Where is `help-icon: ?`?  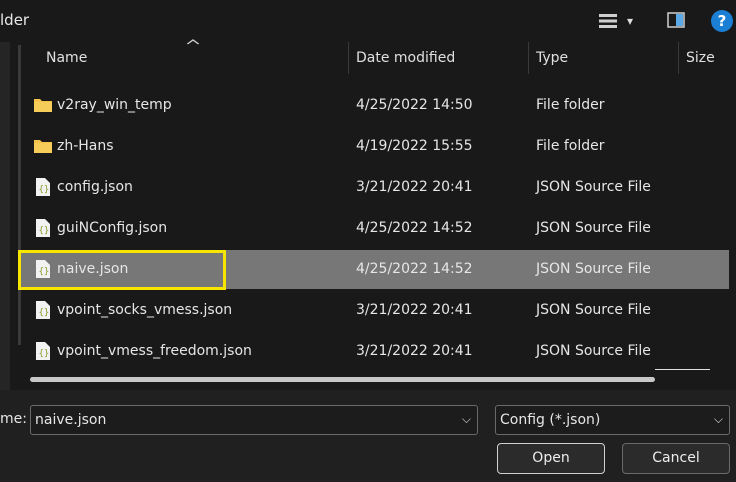
help-icon: ? is located at coordinates (722, 21).